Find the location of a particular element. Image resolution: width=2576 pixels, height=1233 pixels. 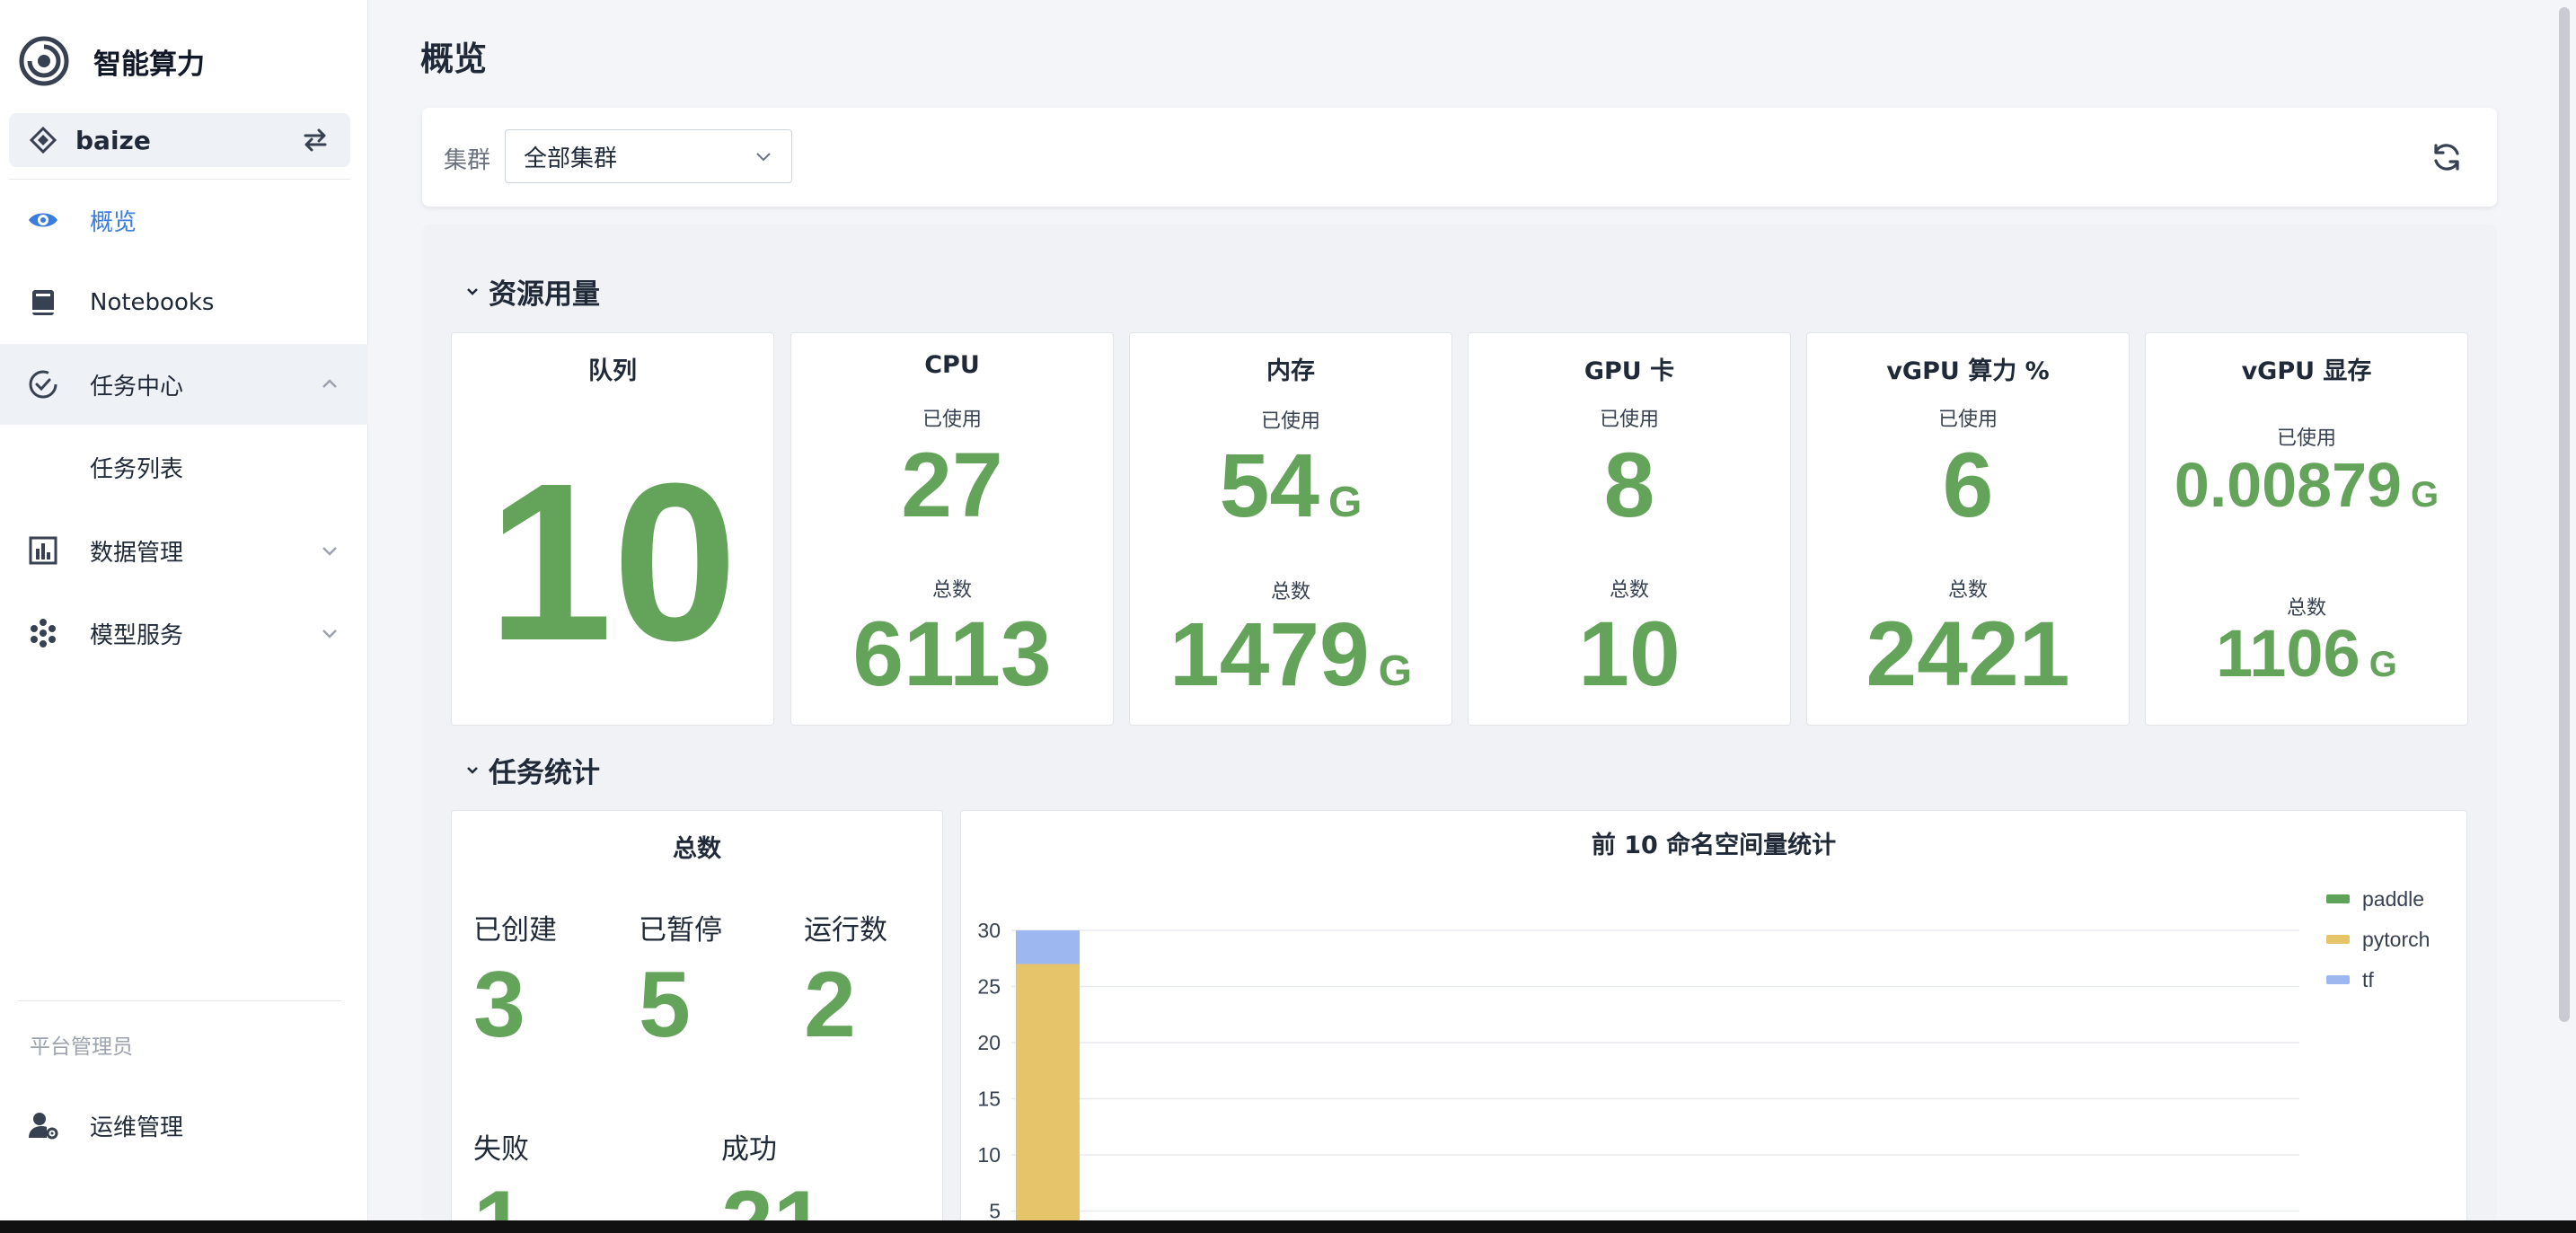

chevron-up-icon is located at coordinates (329, 383).